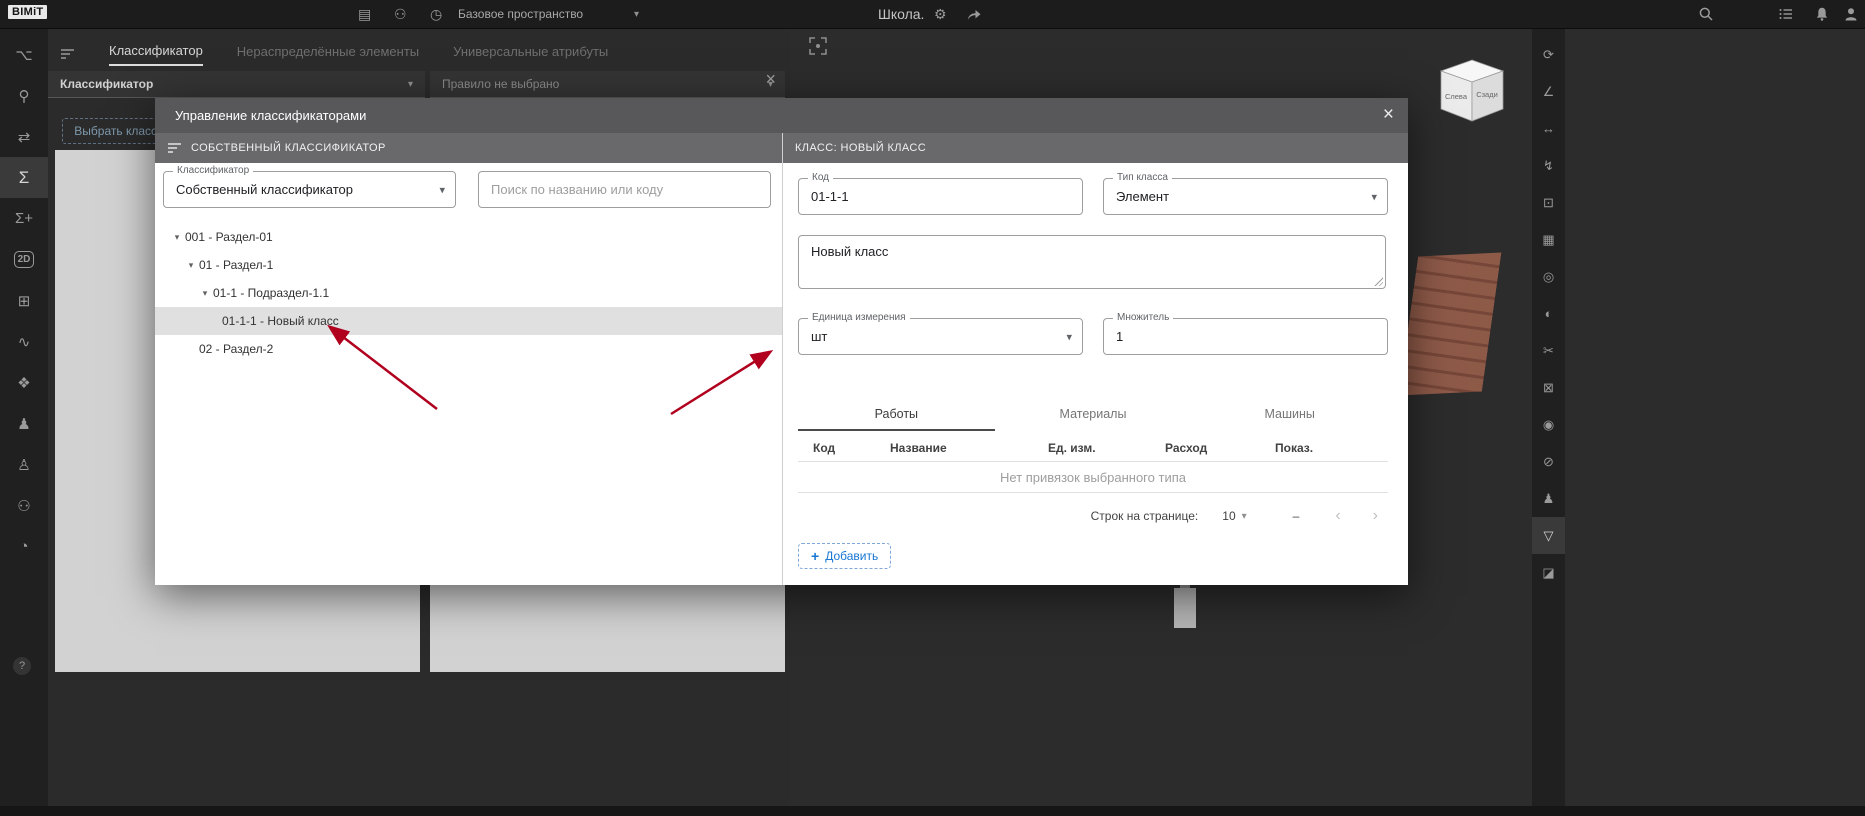  Describe the element at coordinates (1822, 14) in the screenshot. I see `notifications-bell-icon` at that location.